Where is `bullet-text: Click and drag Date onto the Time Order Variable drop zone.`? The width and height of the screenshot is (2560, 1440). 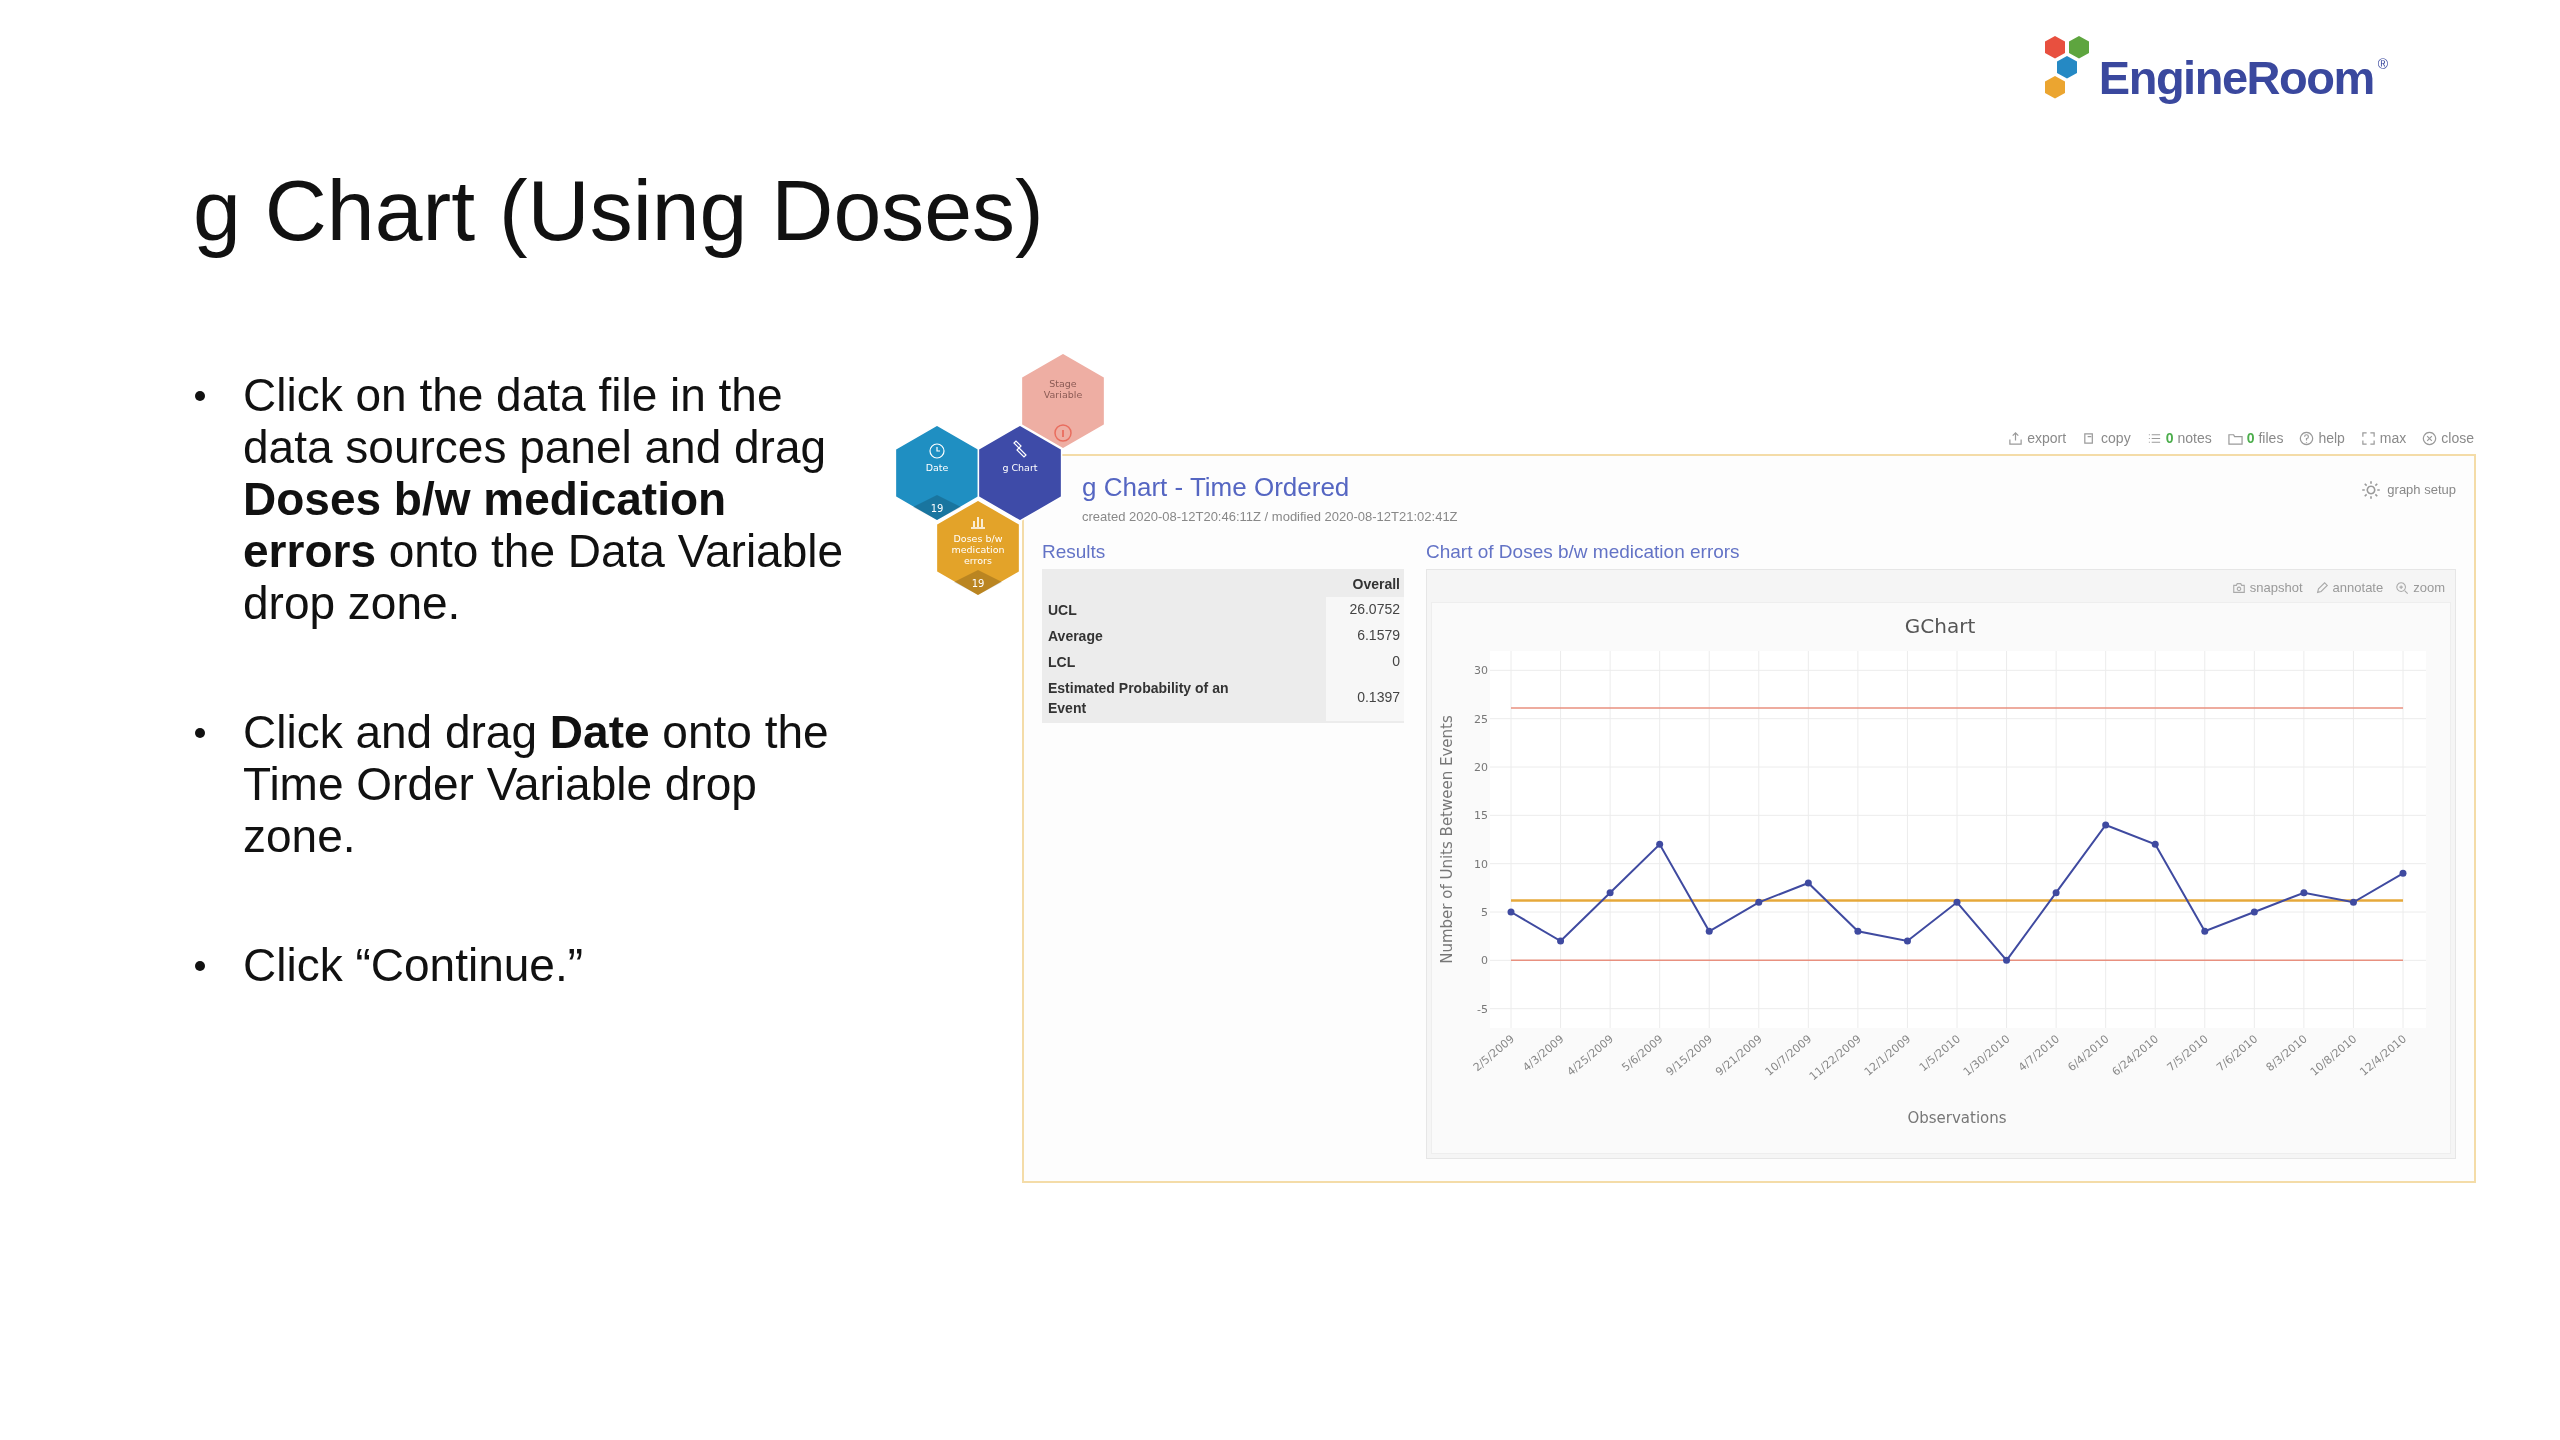 bullet-text: Click and drag Date onto the Time Order Variable drop zone. is located at coordinates (536, 784).